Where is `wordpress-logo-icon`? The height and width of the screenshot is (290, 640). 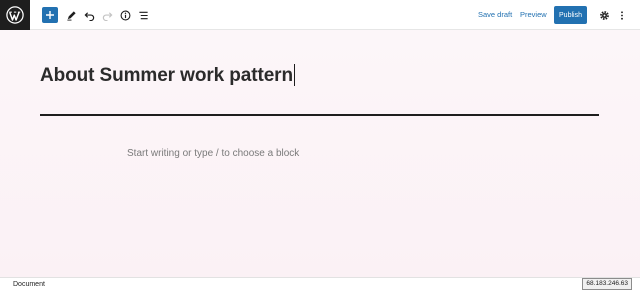 wordpress-logo-icon is located at coordinates (15, 15).